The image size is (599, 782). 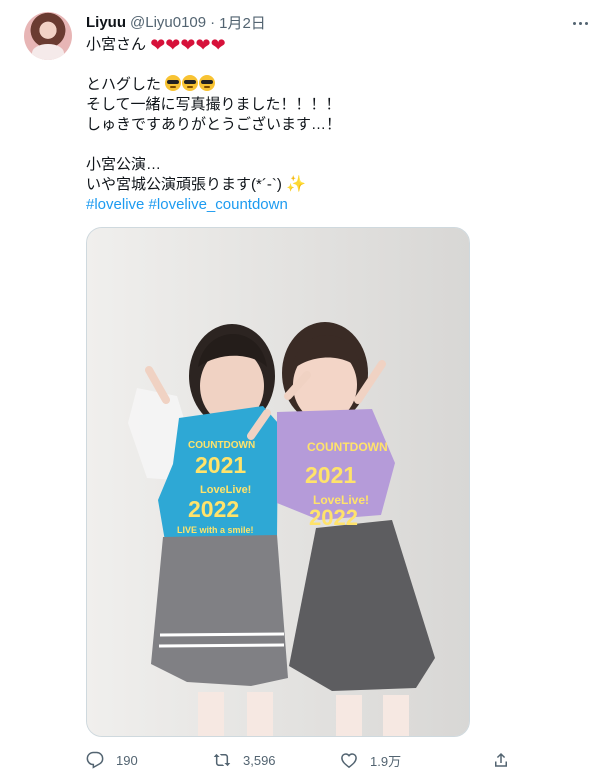 I want to click on tweet-line-3: そして一緒に写真撮りました！！！！, so click(x=213, y=104).